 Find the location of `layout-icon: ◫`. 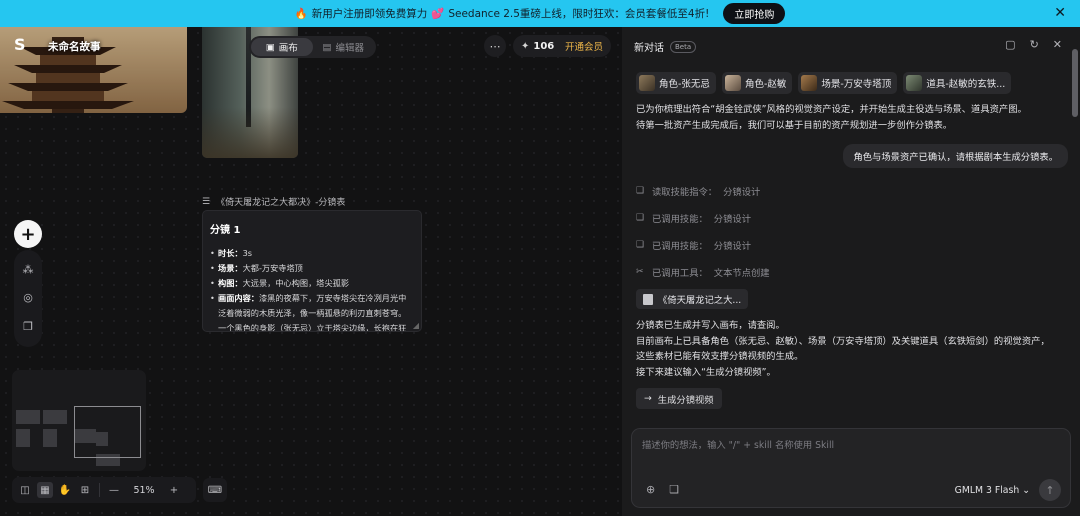

layout-icon: ◫ is located at coordinates (25, 490).